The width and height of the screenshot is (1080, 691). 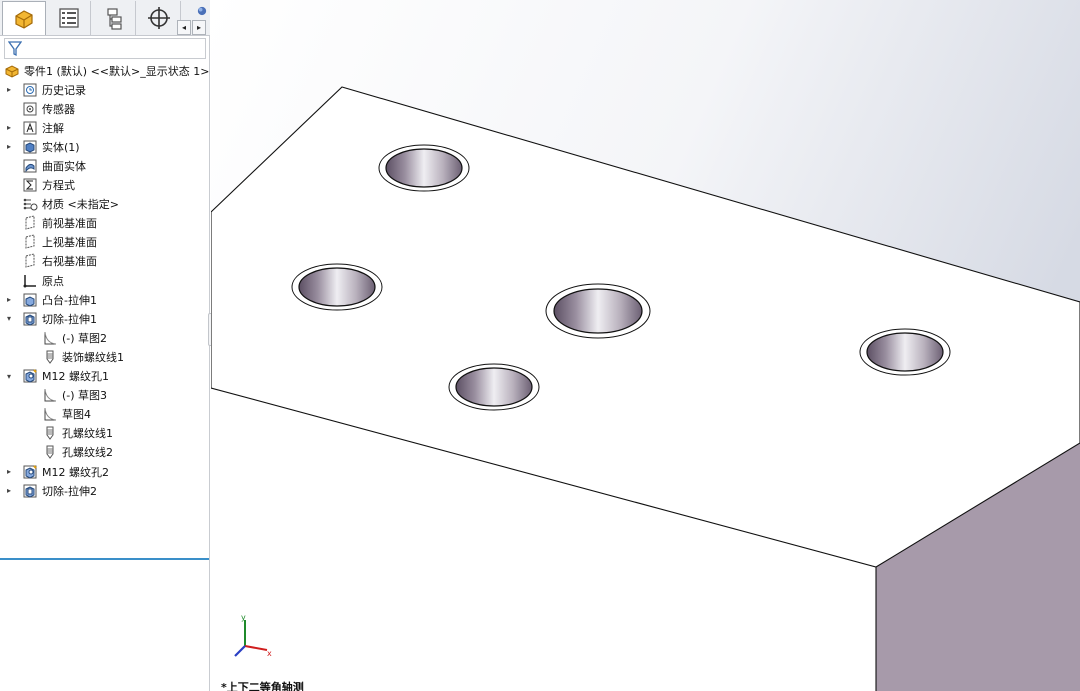 I want to click on tree-root-part: 零件1 (默认) <<默认>_显示状态 1>, so click(x=106, y=70).